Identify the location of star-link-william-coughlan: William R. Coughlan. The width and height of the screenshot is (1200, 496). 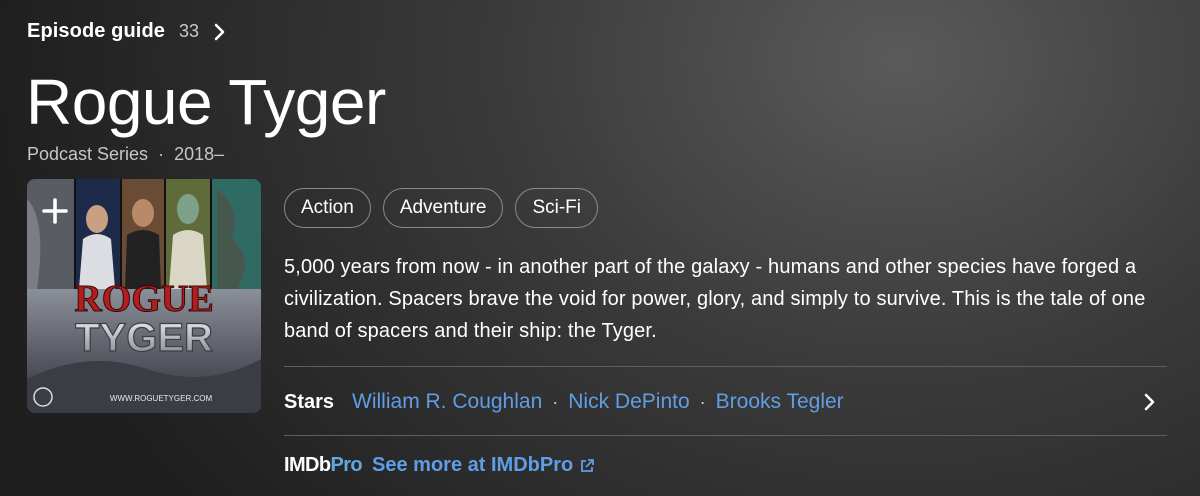
(447, 402).